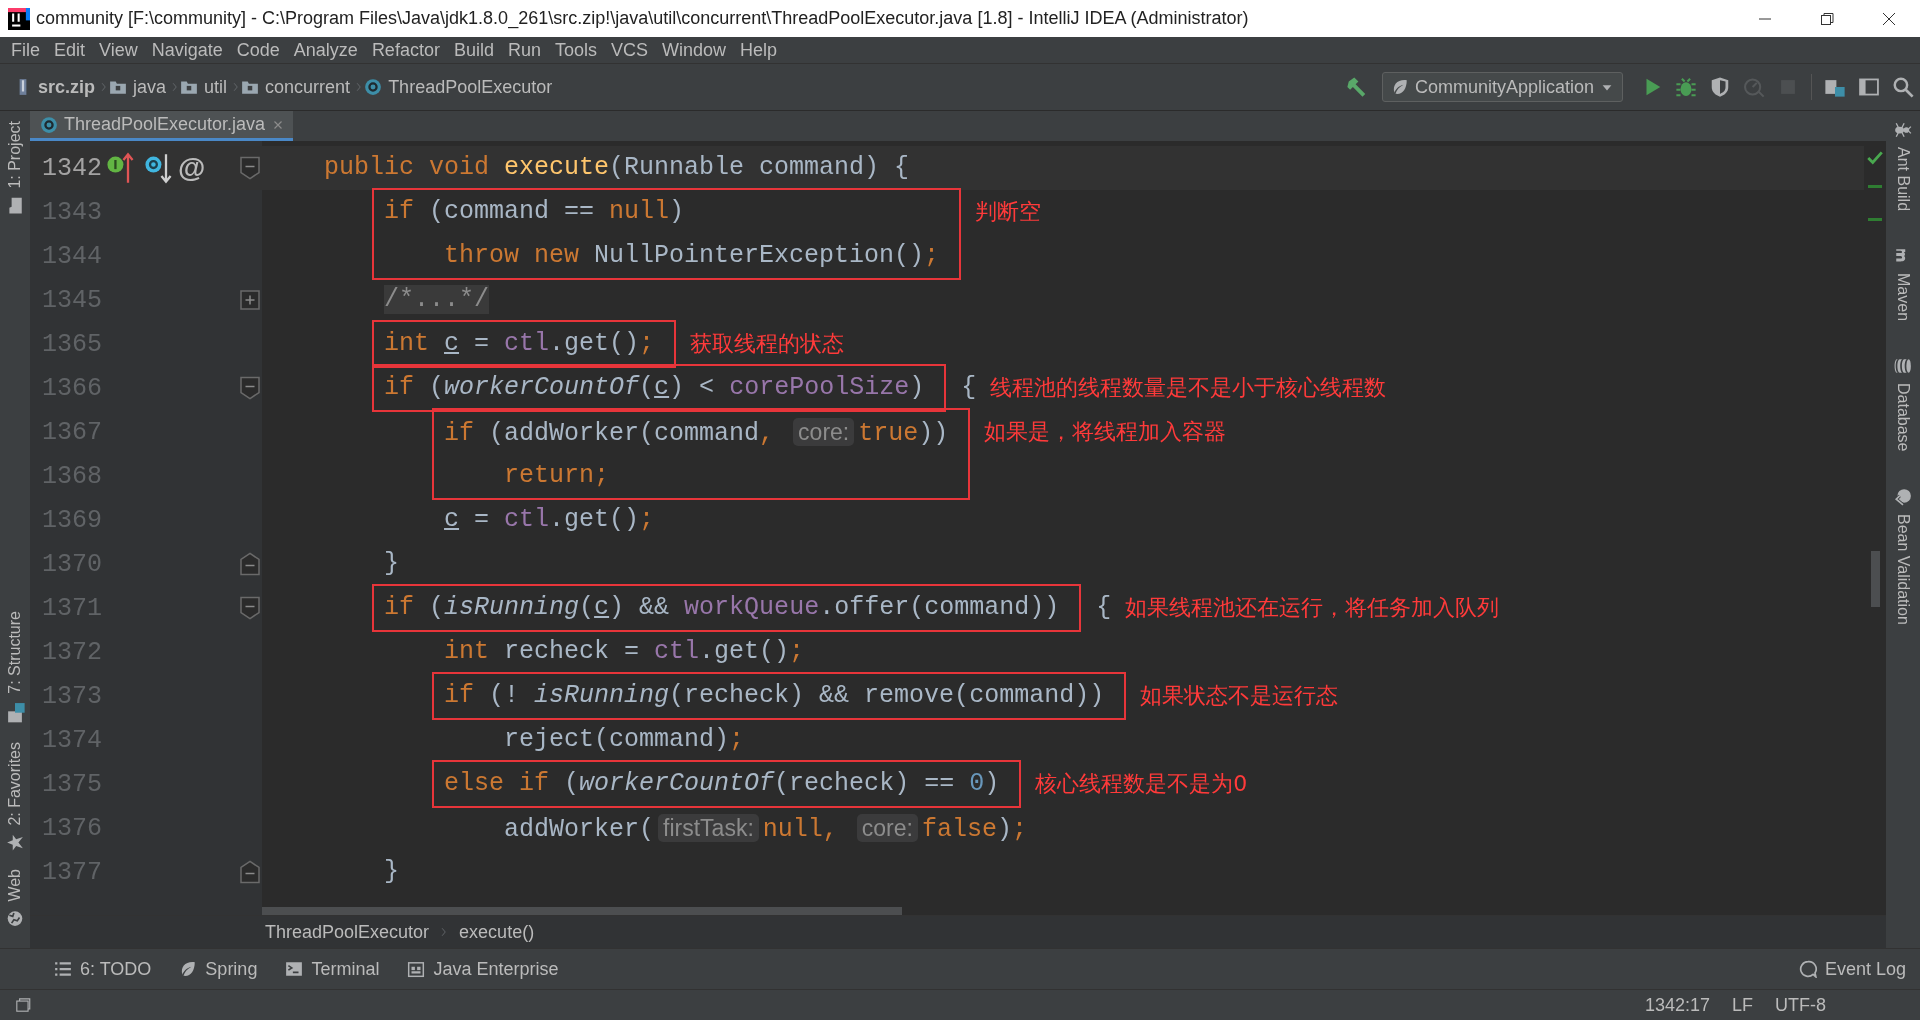 This screenshot has height=1020, width=1920. What do you see at coordinates (187, 50) in the screenshot?
I see `menu-item: Navigate` at bounding box center [187, 50].